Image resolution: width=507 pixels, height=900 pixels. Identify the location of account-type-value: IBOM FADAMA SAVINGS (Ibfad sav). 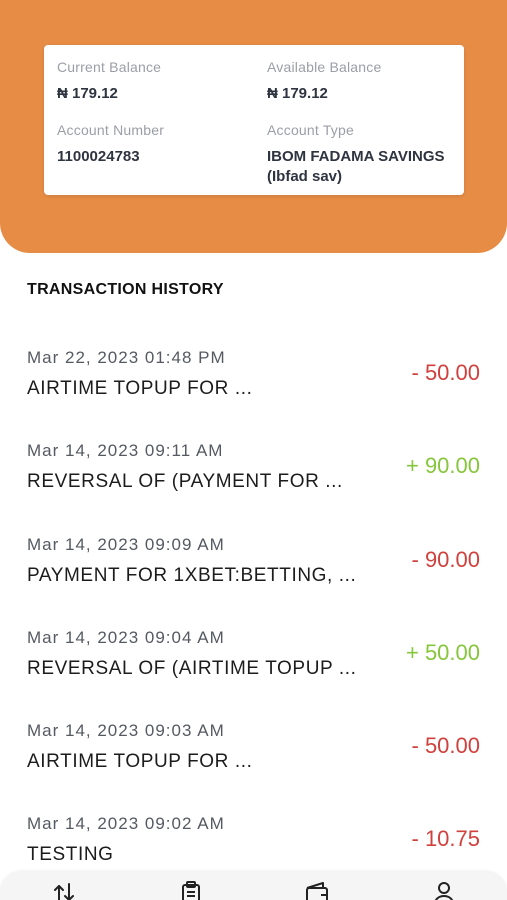
(356, 166).